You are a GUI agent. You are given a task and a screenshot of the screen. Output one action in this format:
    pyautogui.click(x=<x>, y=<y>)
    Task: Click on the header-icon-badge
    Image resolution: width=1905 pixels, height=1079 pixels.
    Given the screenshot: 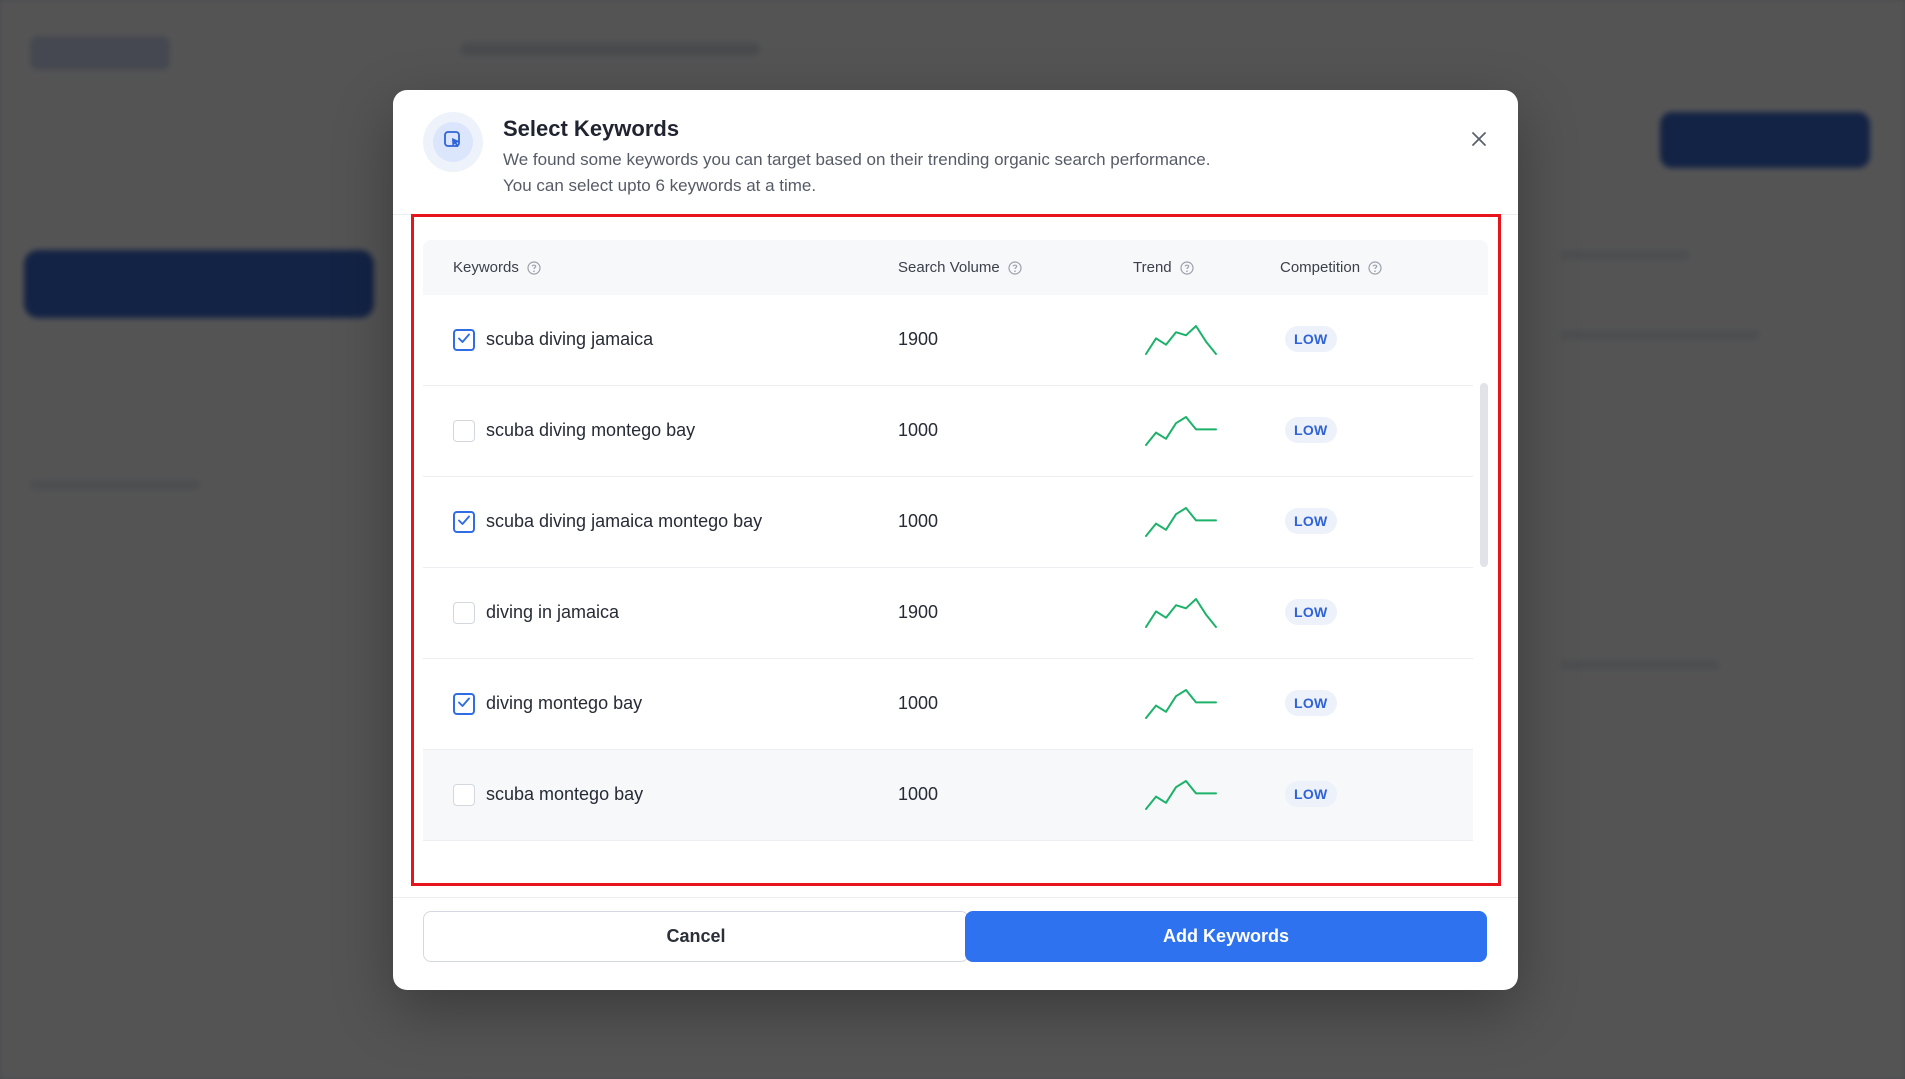 What is the action you would take?
    pyautogui.click(x=453, y=142)
    